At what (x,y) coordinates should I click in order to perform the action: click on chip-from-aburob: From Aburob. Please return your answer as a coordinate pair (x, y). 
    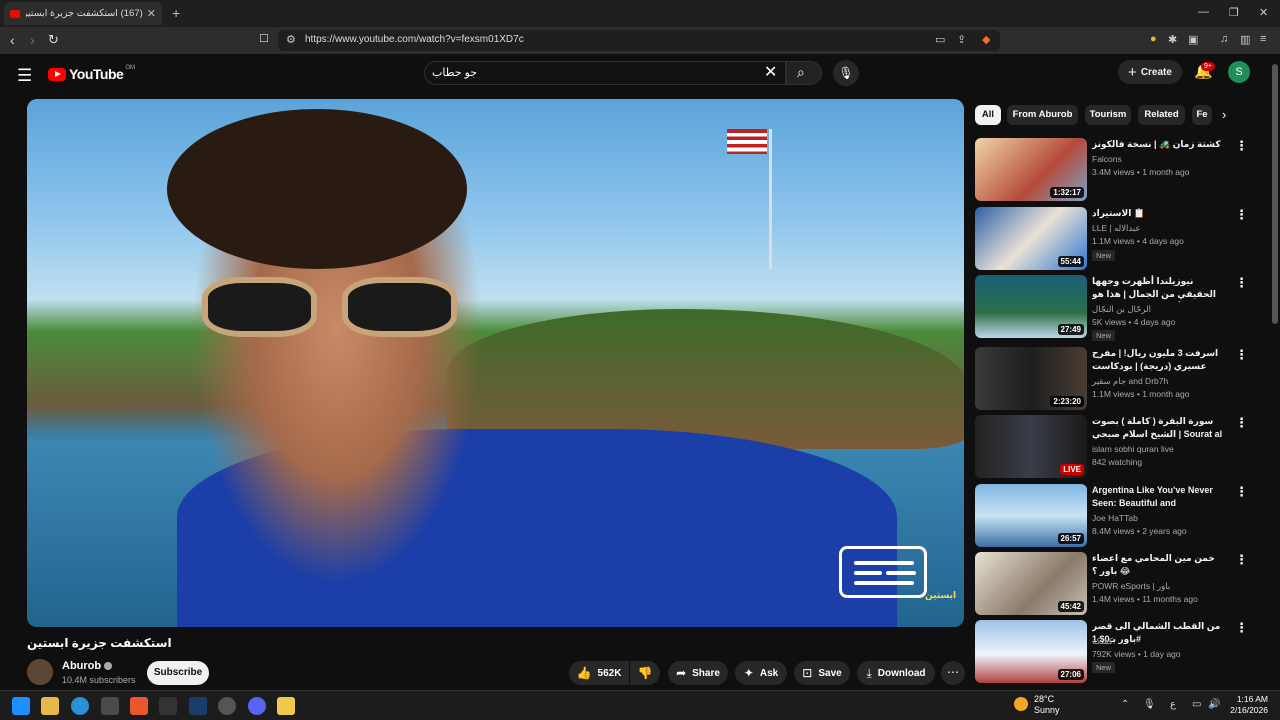
    Looking at the image, I should click on (1042, 115).